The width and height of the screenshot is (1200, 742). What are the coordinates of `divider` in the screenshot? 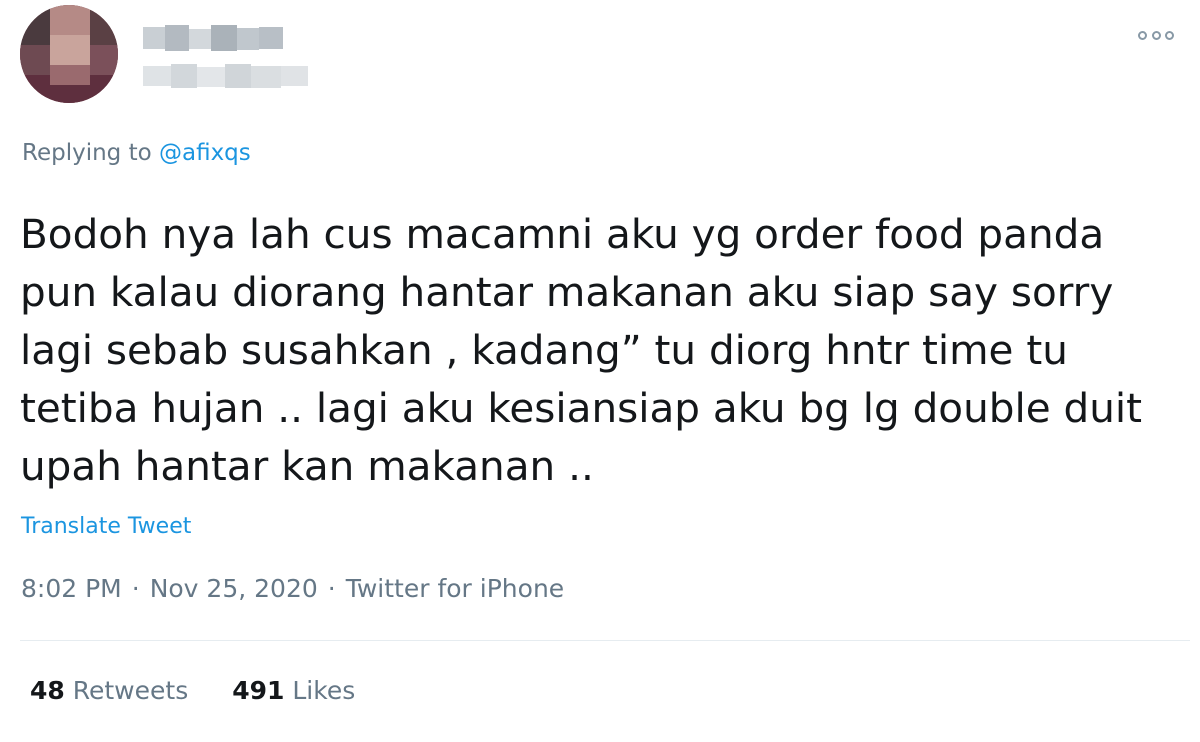 It's located at (605, 640).